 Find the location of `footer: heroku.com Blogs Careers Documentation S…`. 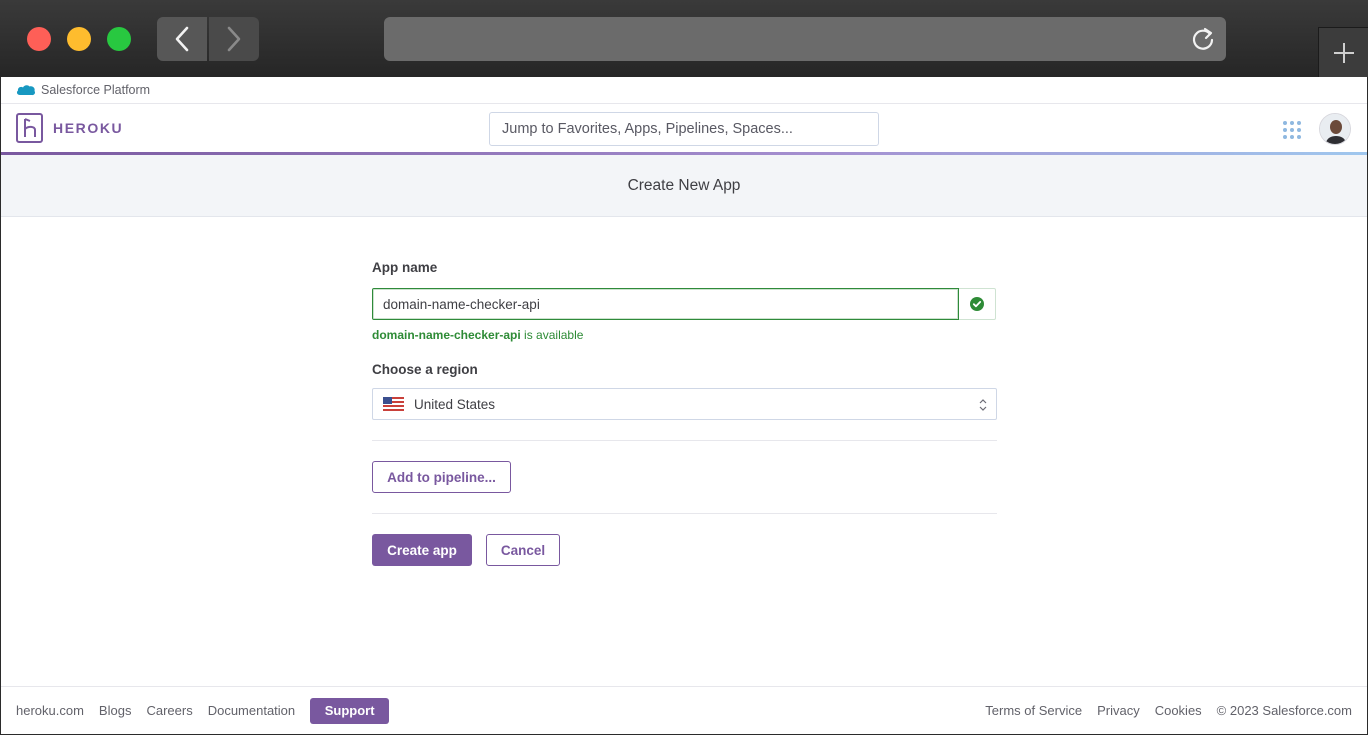

footer: heroku.com Blogs Careers Documentation S… is located at coordinates (684, 710).